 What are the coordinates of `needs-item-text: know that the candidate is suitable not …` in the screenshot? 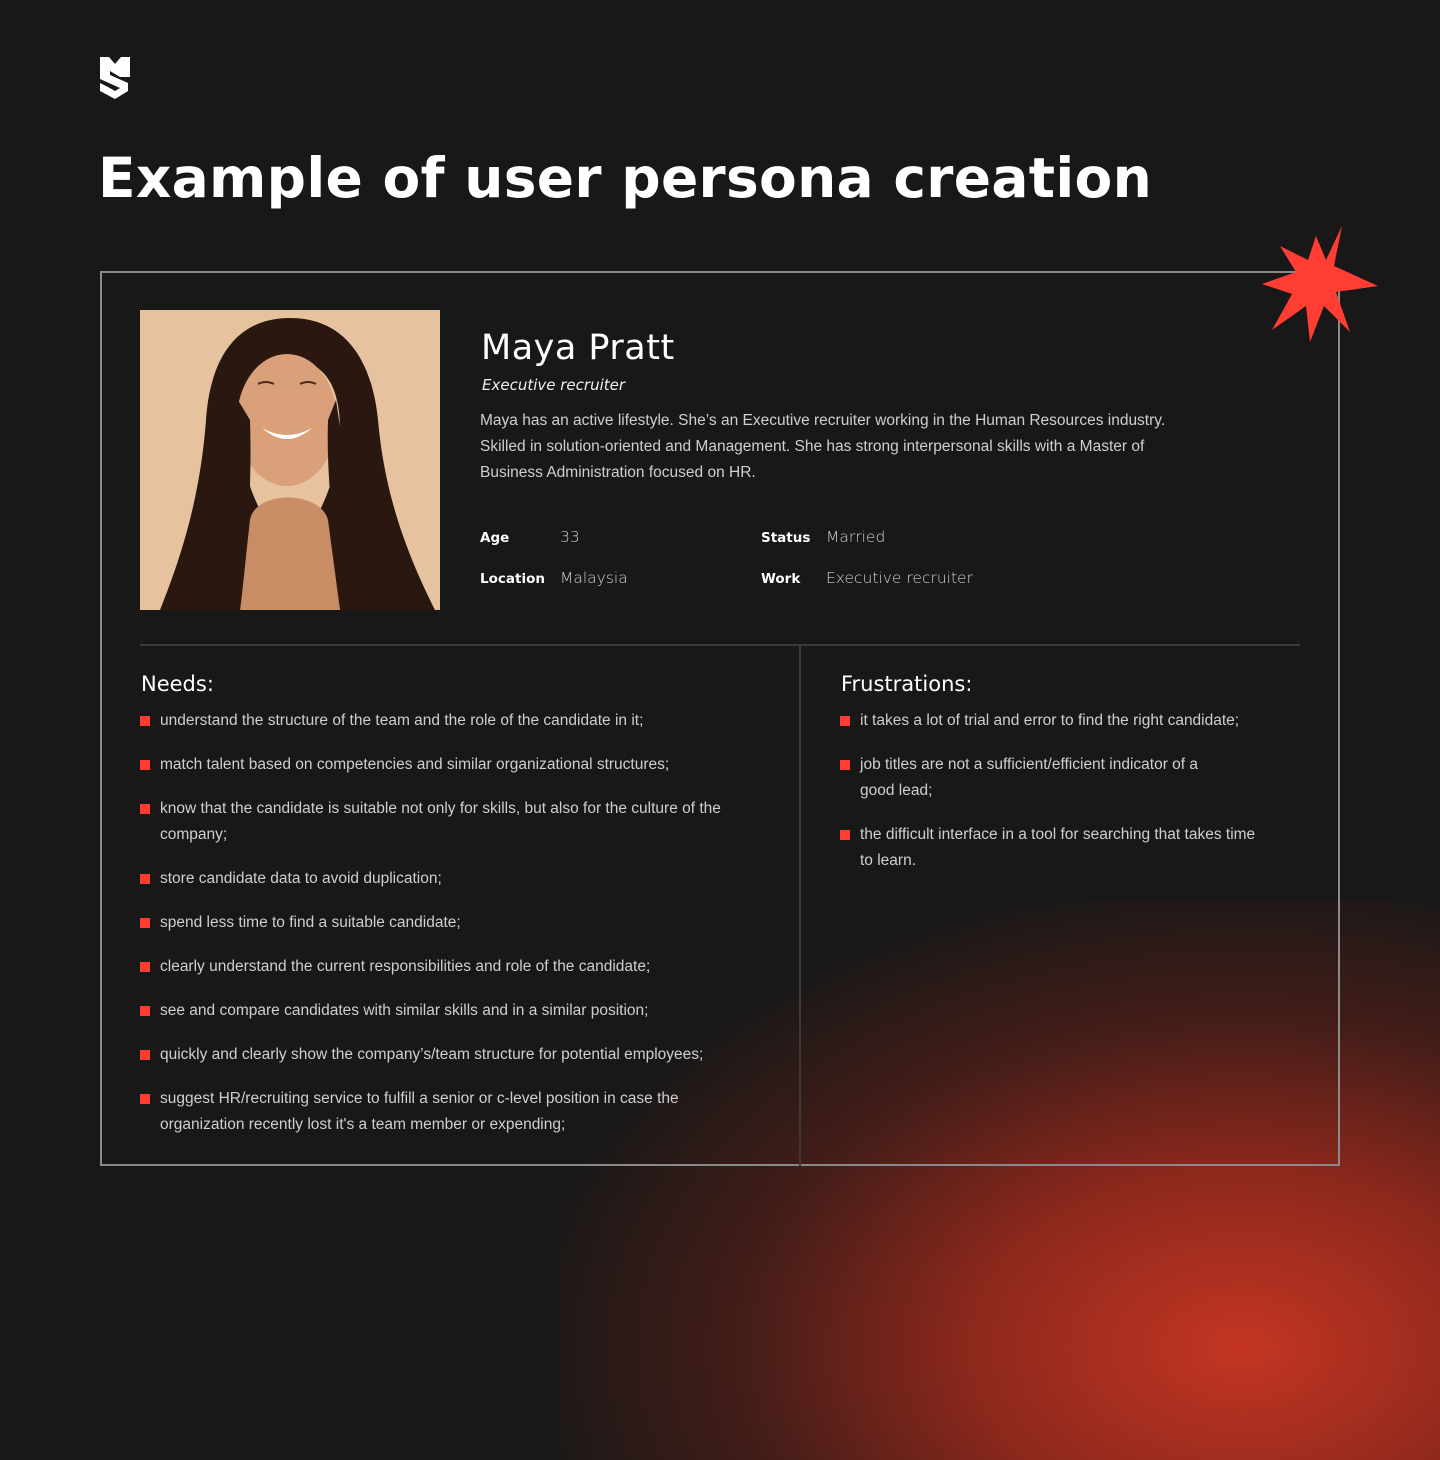 It's located at (440, 821).